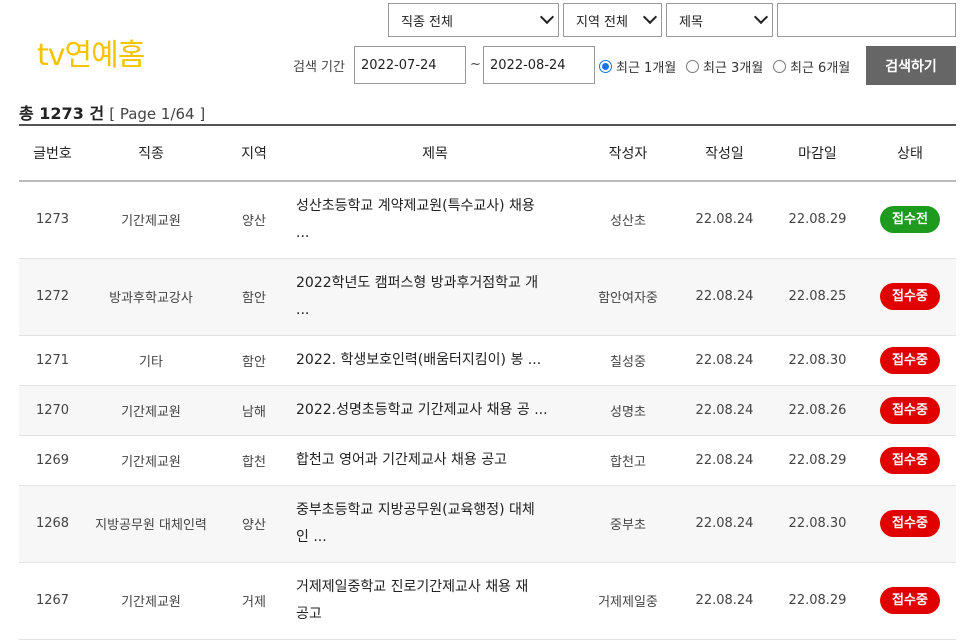 Image resolution: width=964 pixels, height=640 pixels. I want to click on radio-3month: 최근 3개월, so click(724, 66).